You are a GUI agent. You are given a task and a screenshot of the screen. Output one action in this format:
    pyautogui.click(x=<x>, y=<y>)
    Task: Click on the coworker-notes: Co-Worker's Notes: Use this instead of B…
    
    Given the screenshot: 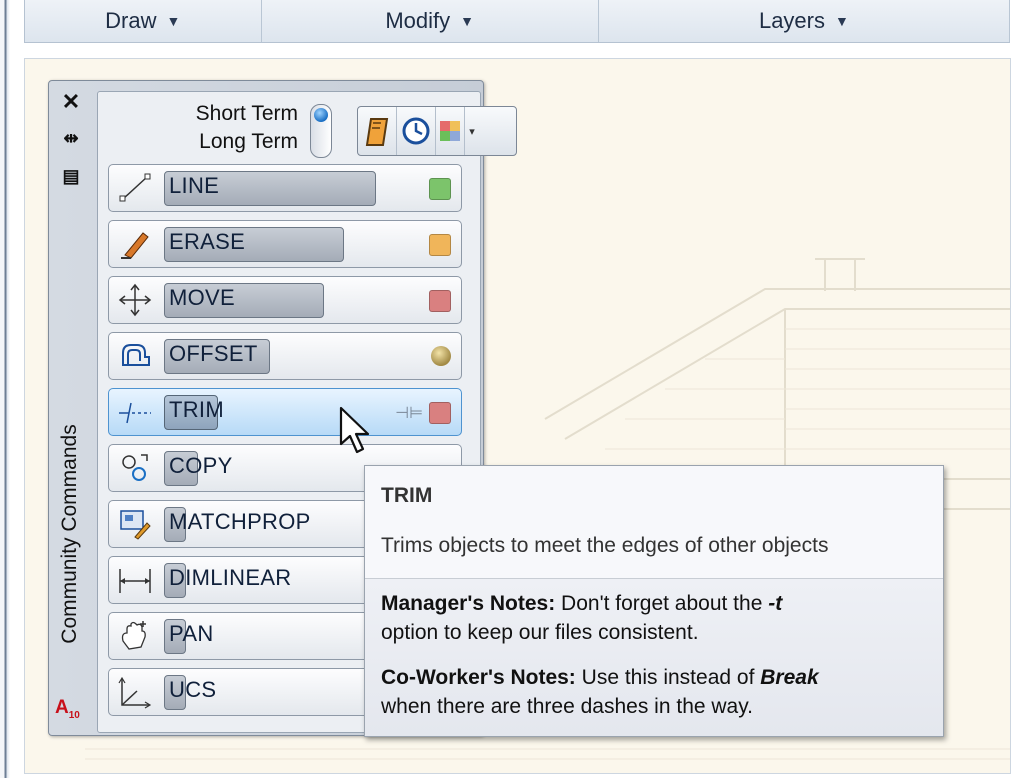 What is the action you would take?
    pyautogui.click(x=656, y=692)
    